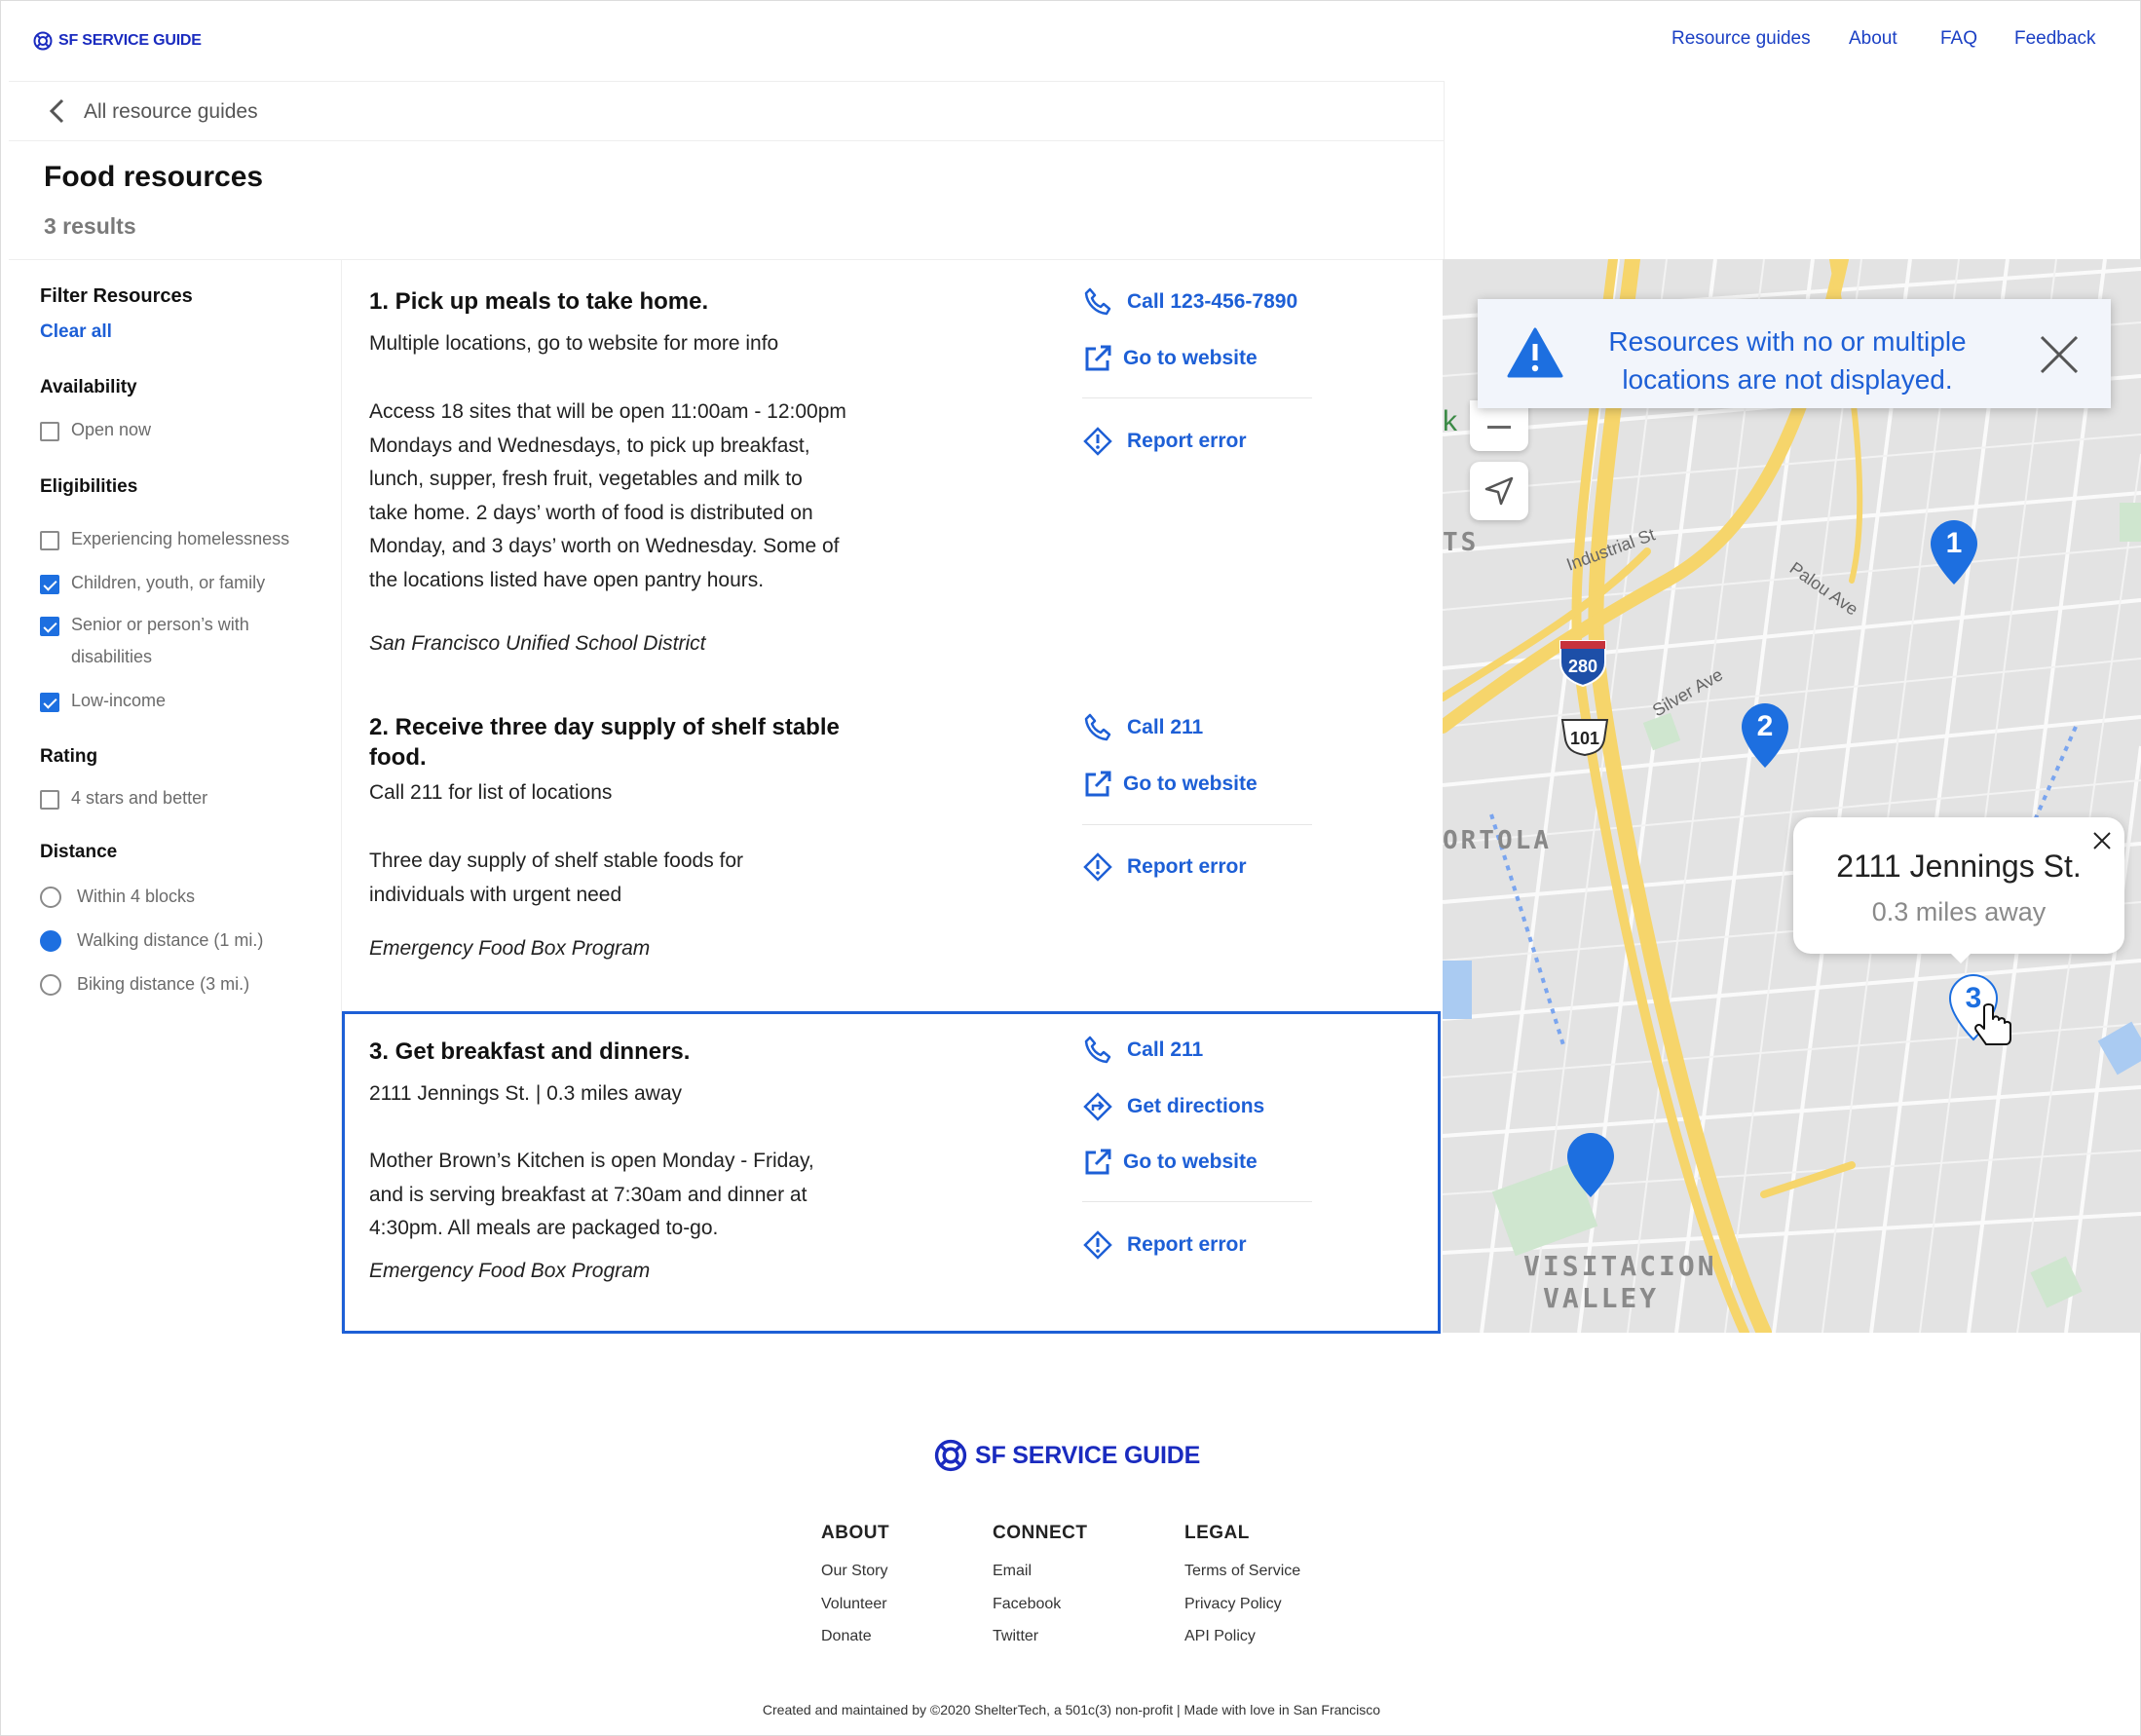 This screenshot has width=2141, height=1736. I want to click on footer-link-email: Email, so click(1012, 1571).